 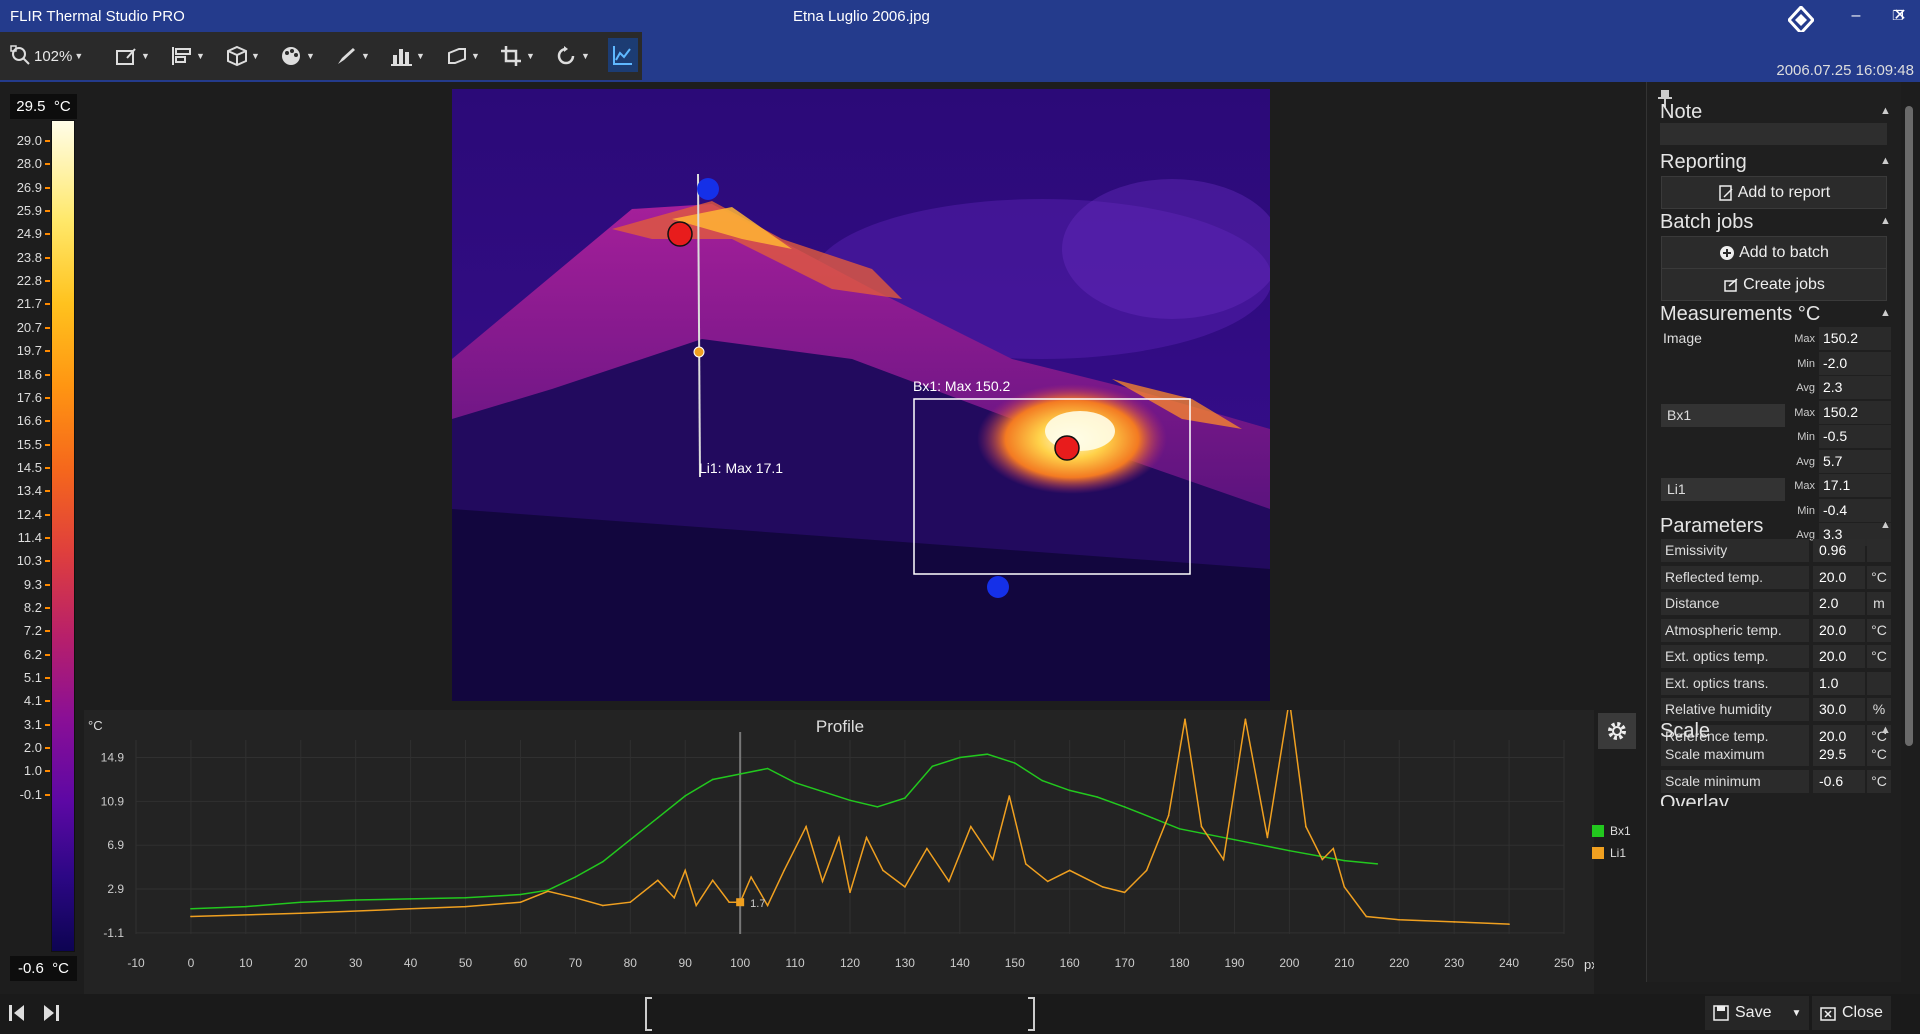 I want to click on scale-unit: °C, so click(x=61, y=968).